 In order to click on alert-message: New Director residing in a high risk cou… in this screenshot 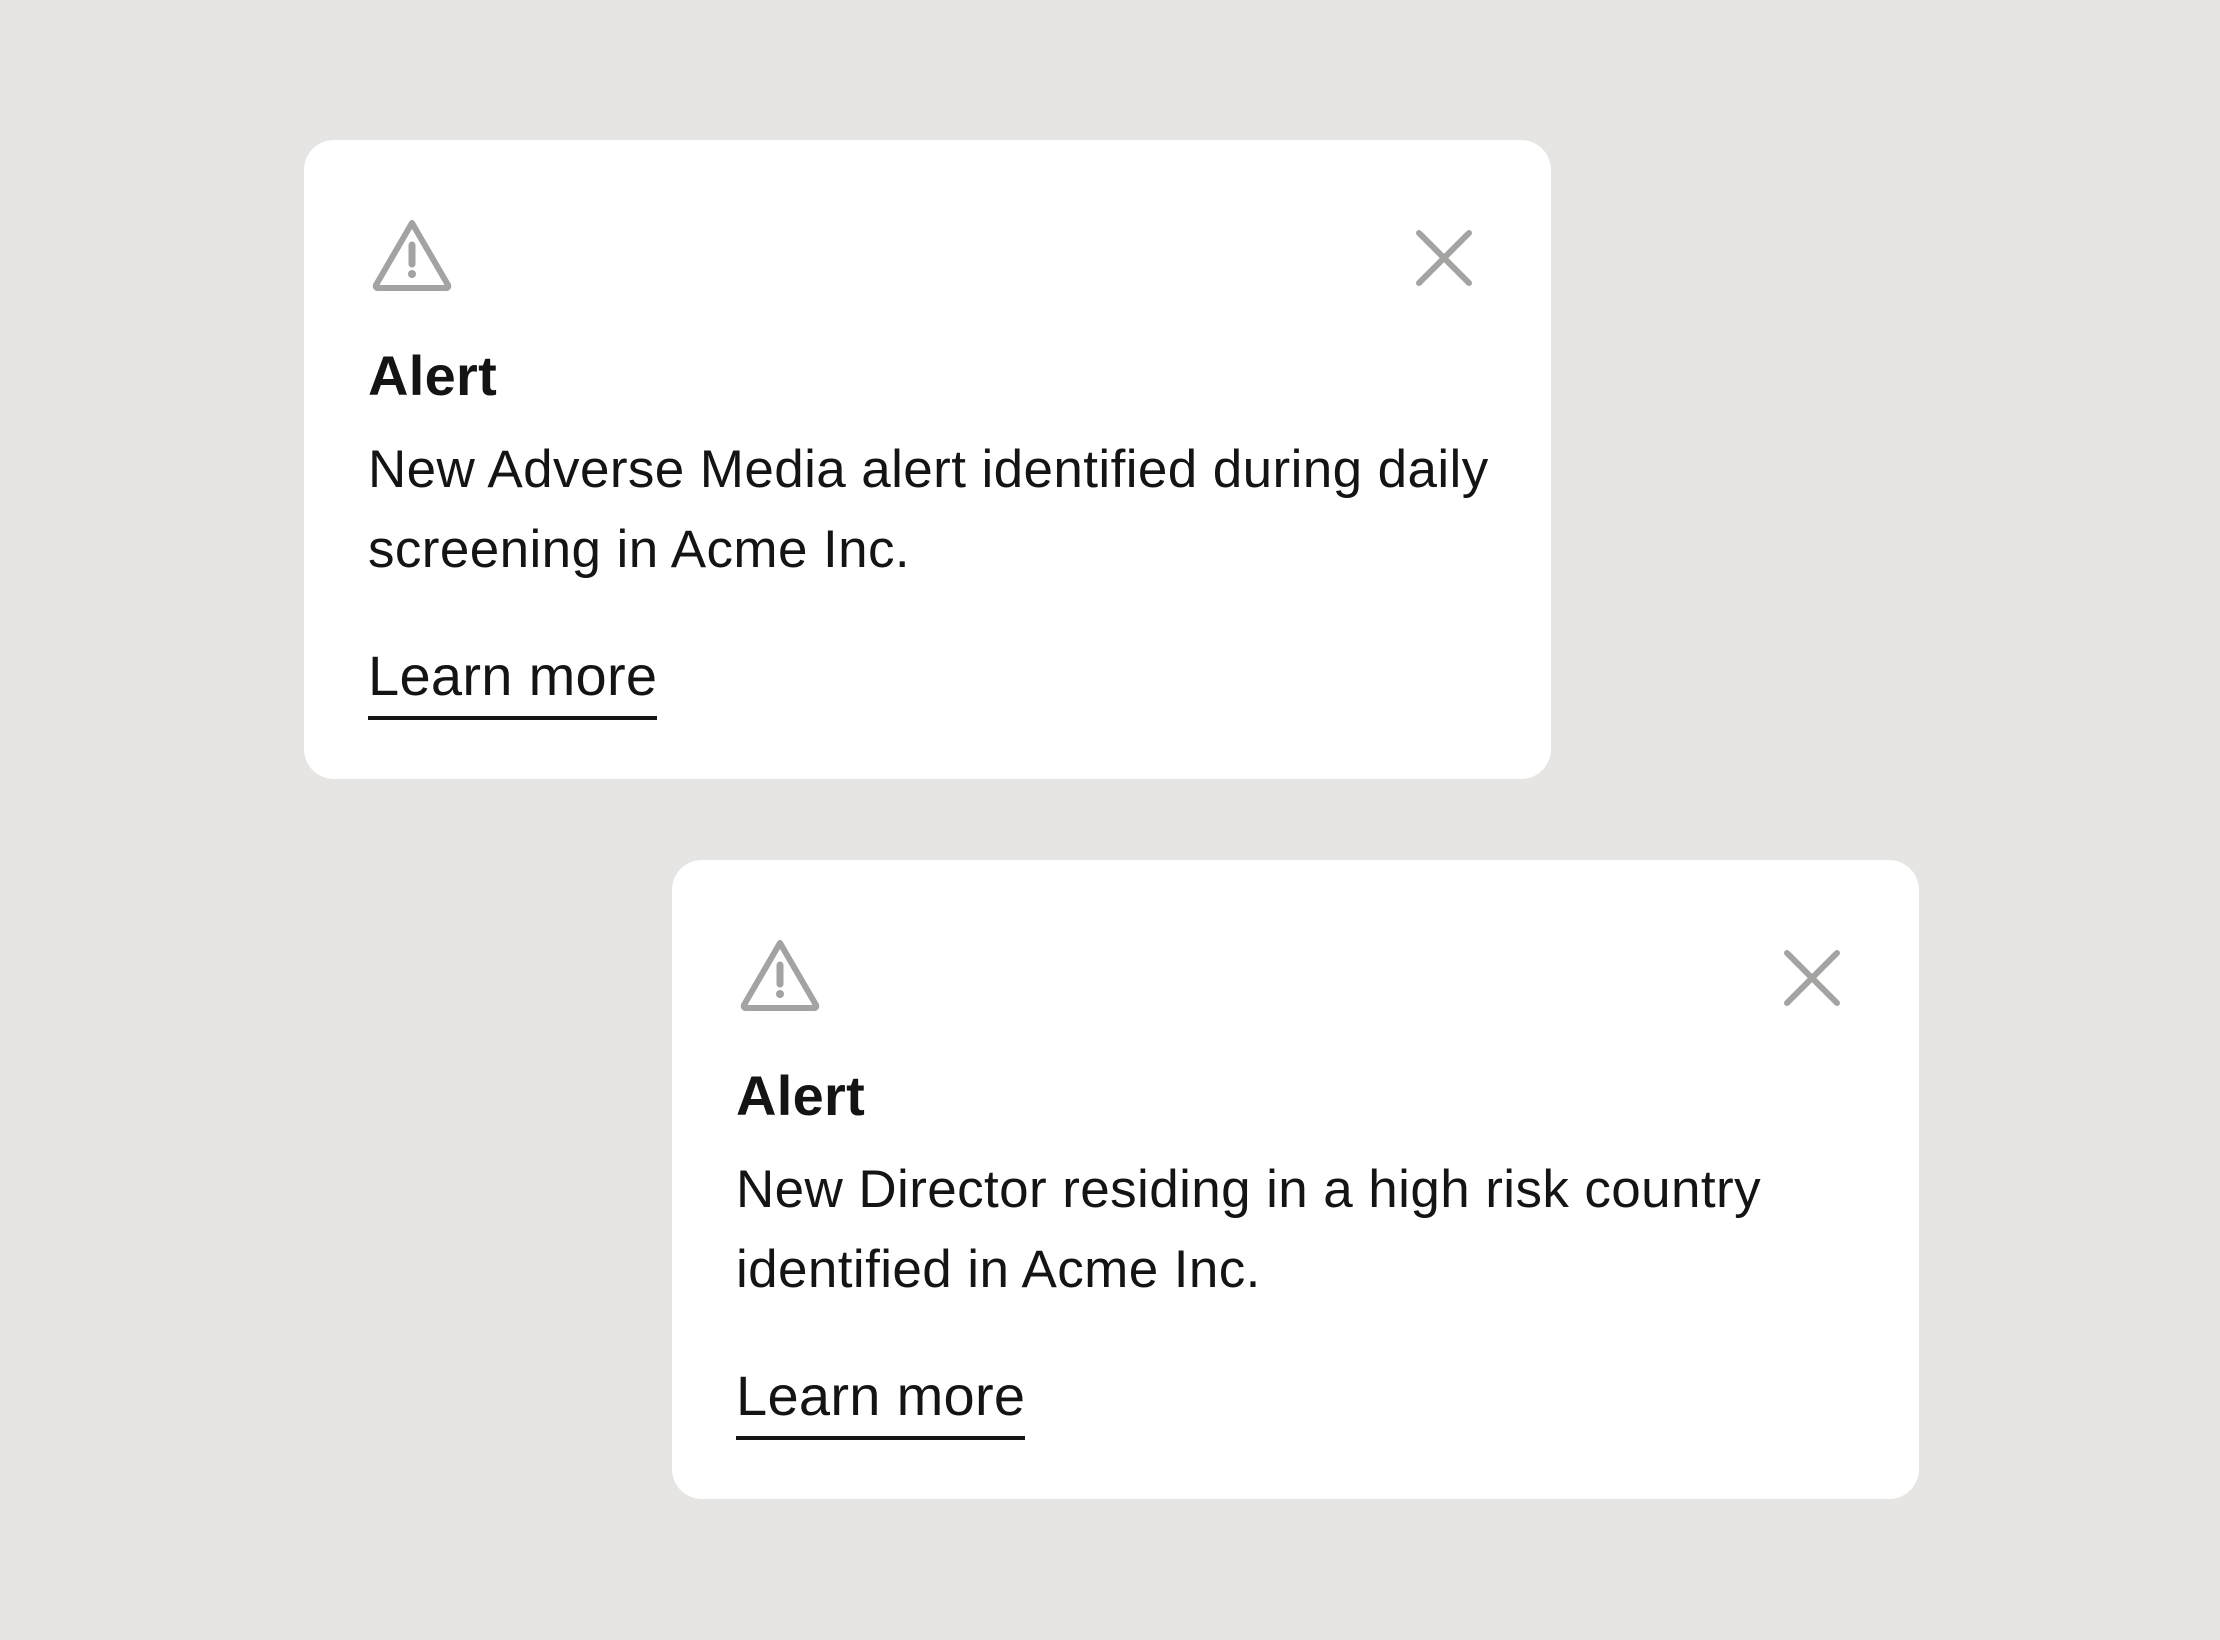, I will do `click(1248, 1229)`.